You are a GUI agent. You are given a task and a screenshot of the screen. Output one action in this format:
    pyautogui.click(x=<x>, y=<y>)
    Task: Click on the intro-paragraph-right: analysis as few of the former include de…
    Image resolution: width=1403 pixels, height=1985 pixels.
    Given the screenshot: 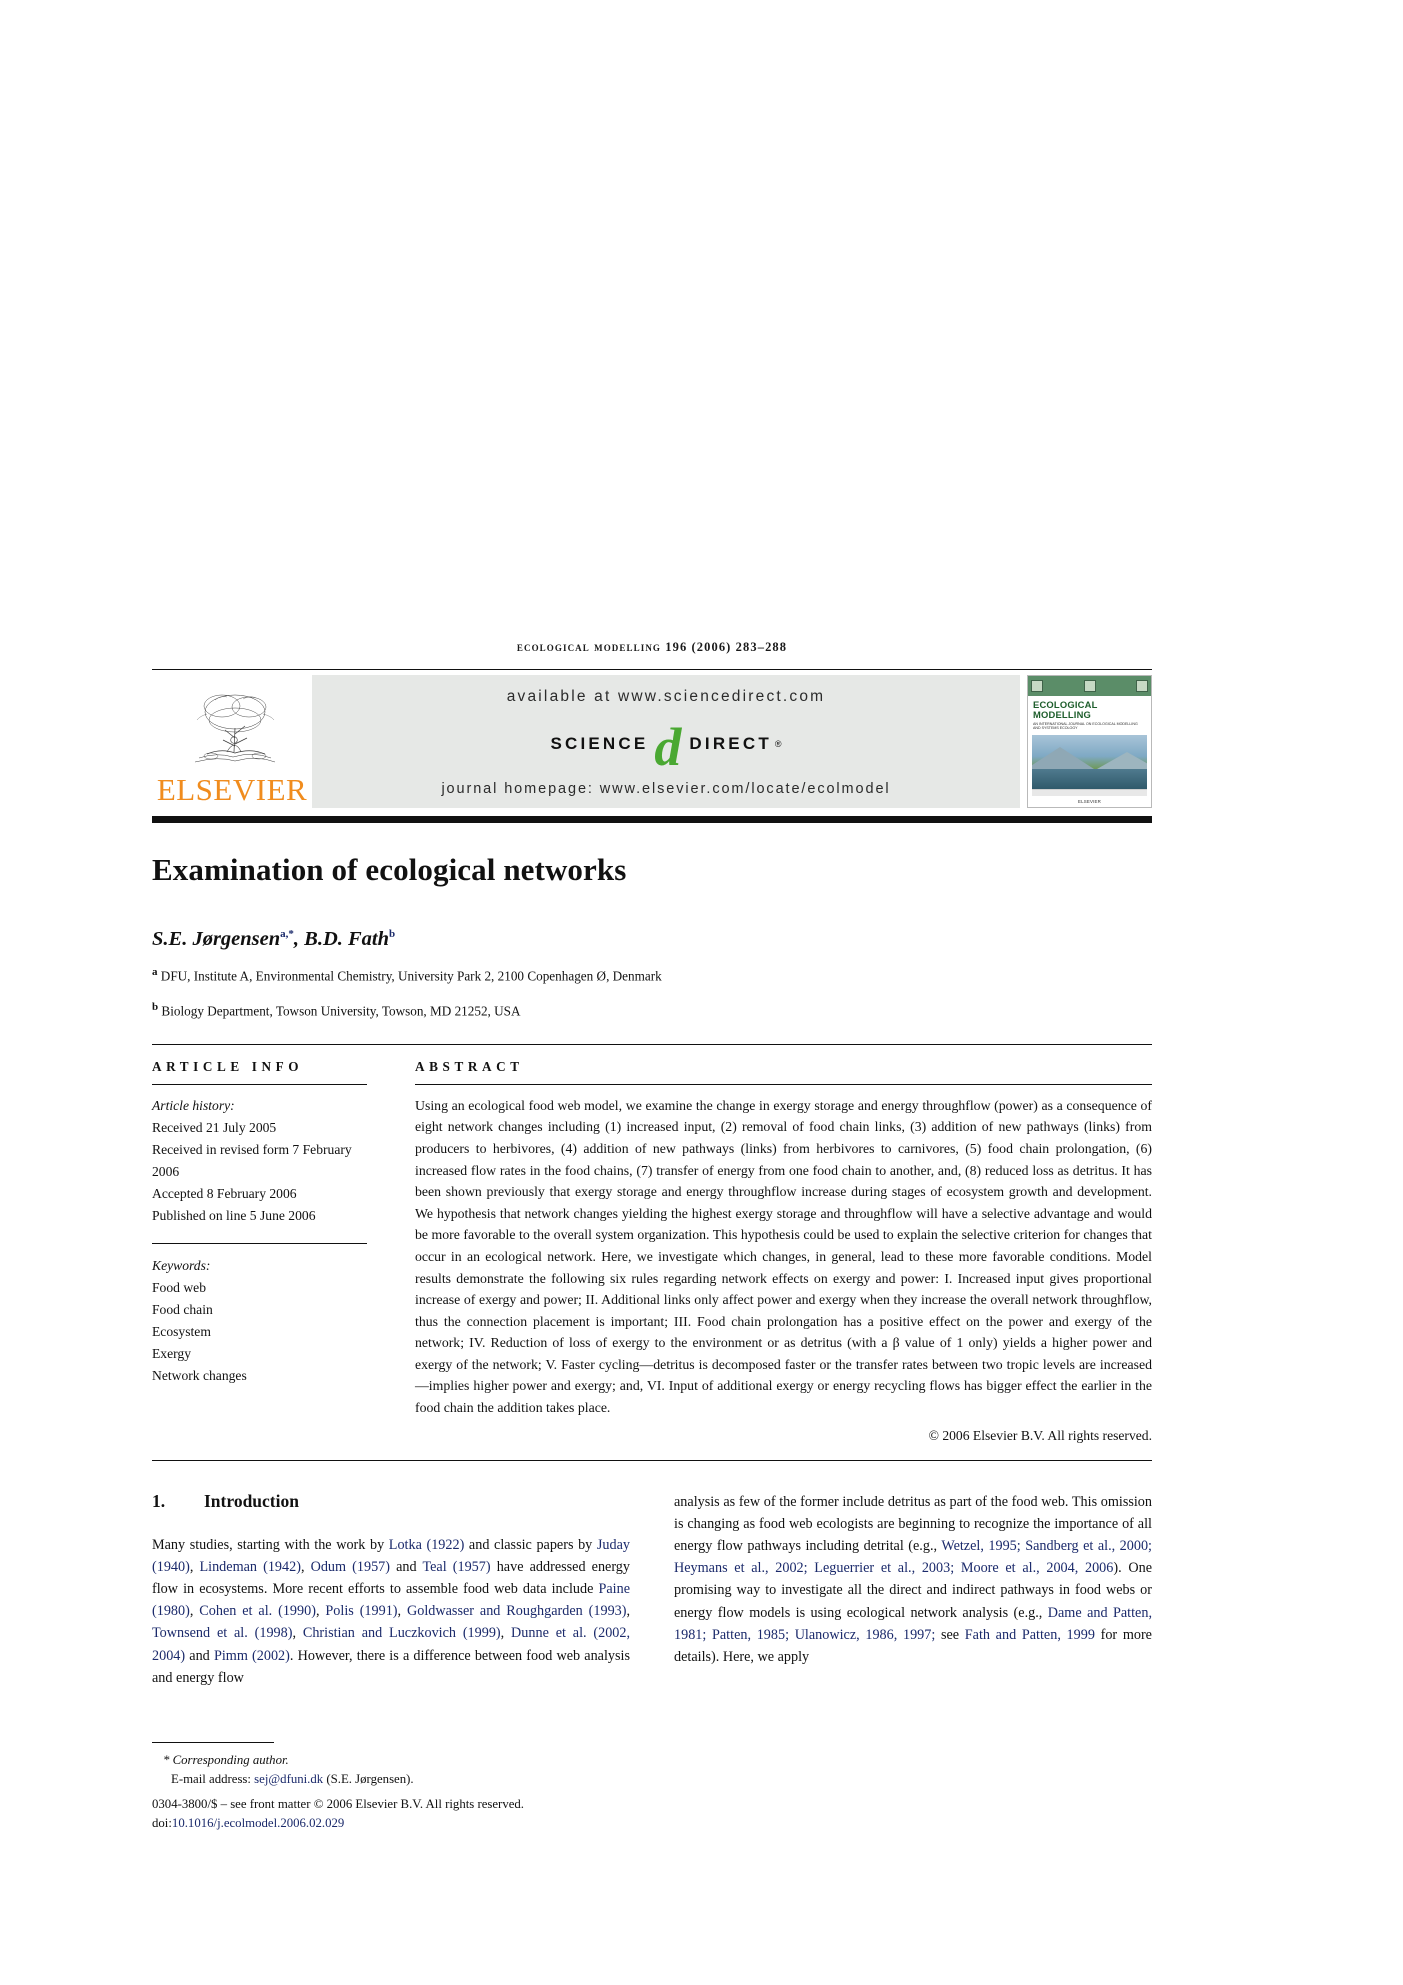 What is the action you would take?
    pyautogui.click(x=913, y=1579)
    